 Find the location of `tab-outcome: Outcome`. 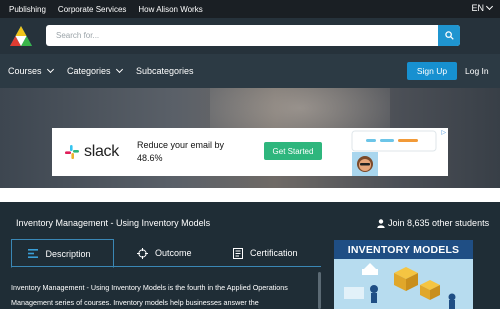

tab-outcome: Outcome is located at coordinates (164, 253).